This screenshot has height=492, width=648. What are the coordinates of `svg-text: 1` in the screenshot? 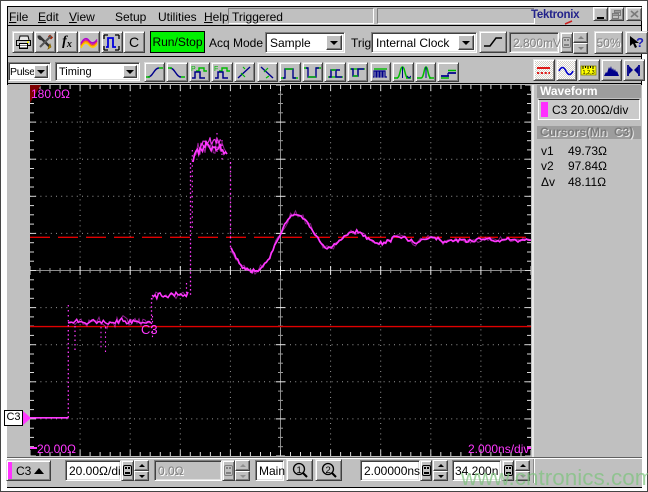 It's located at (298, 470).